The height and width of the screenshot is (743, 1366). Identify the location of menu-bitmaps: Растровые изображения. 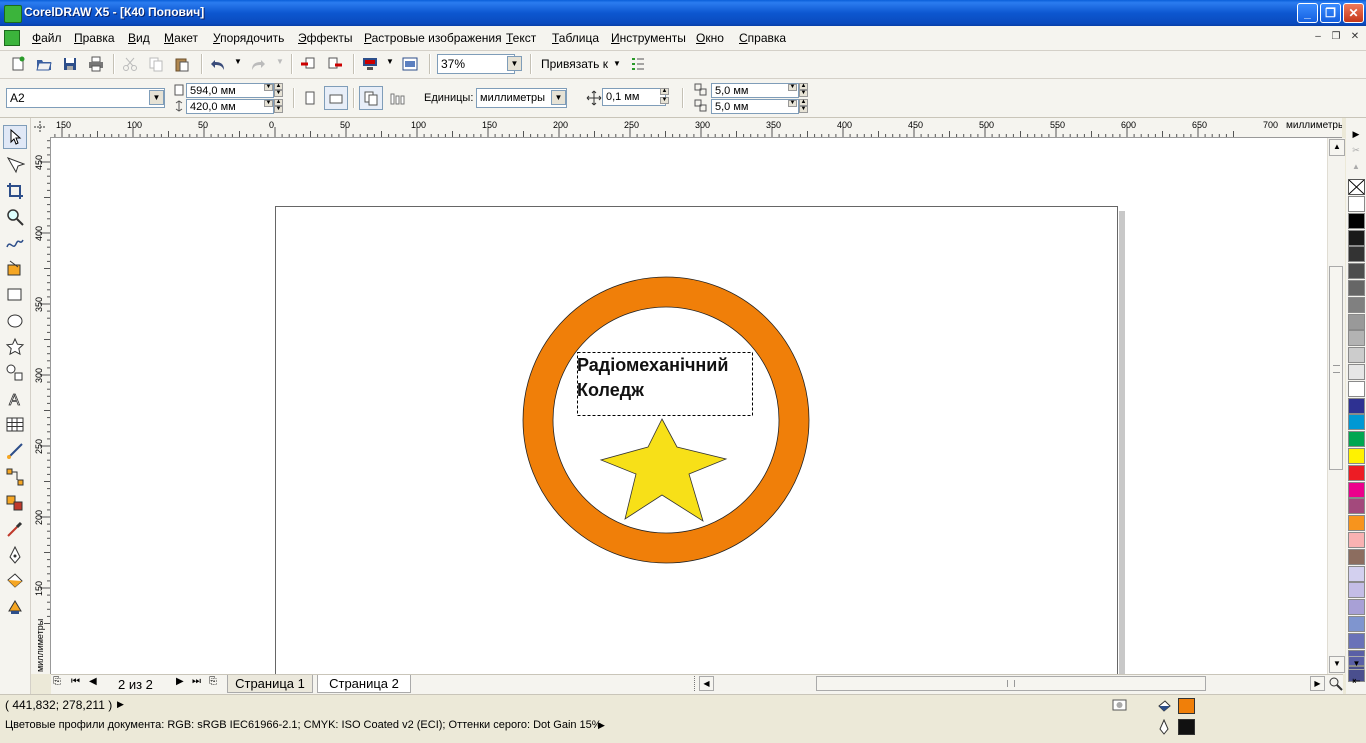
(433, 38).